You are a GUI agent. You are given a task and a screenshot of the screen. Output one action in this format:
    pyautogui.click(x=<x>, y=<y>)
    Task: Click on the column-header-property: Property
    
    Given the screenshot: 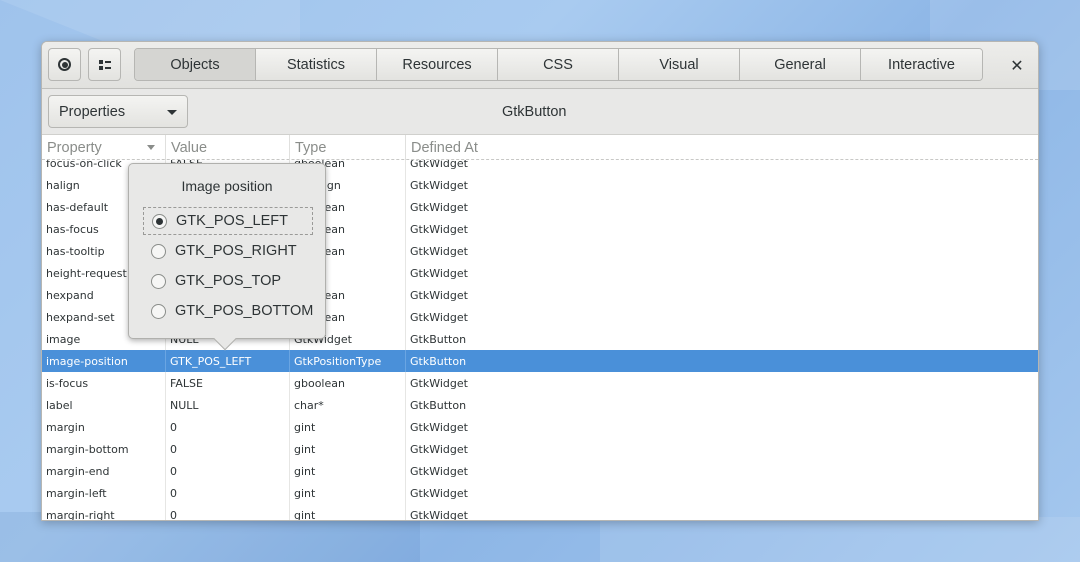 What is the action you would take?
    pyautogui.click(x=104, y=147)
    